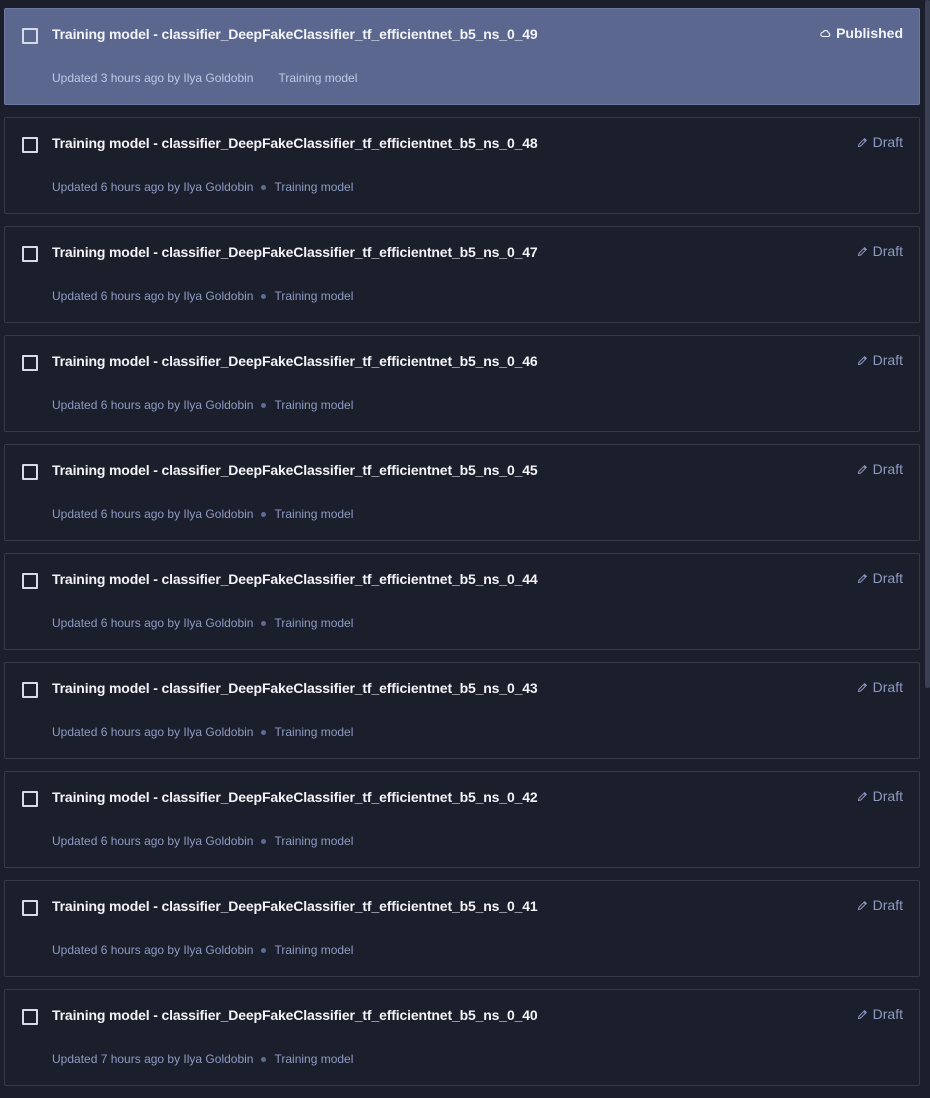  I want to click on cloud-icon, so click(825, 33).